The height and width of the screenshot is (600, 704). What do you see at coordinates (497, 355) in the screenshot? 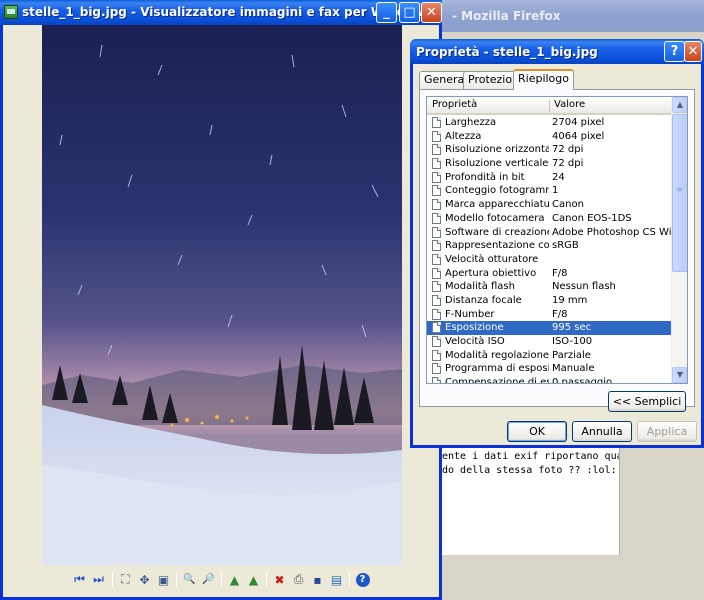
I see `property-name: Modalità regolazione` at bounding box center [497, 355].